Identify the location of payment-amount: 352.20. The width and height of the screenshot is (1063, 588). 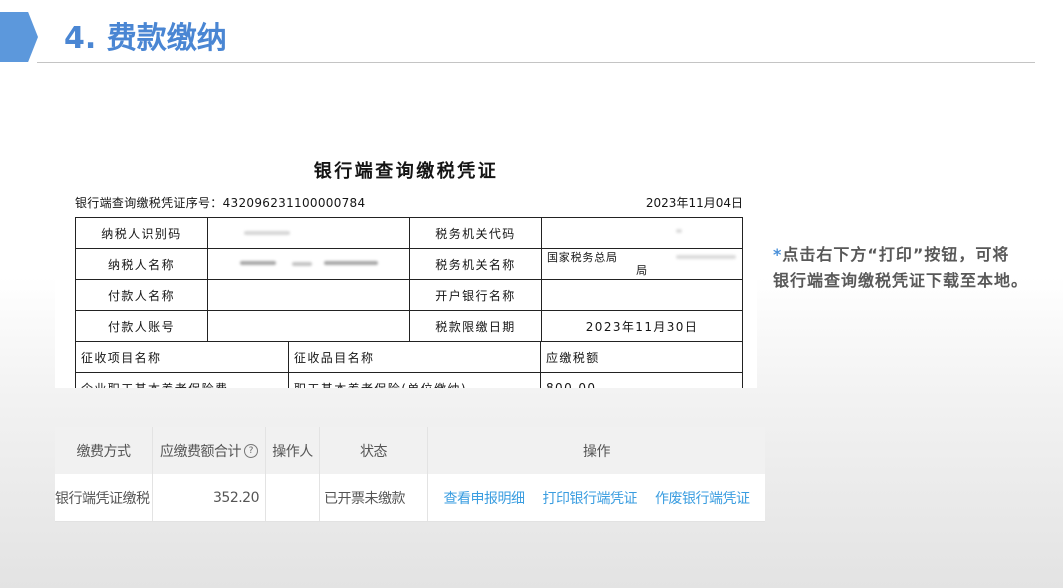
(209, 497).